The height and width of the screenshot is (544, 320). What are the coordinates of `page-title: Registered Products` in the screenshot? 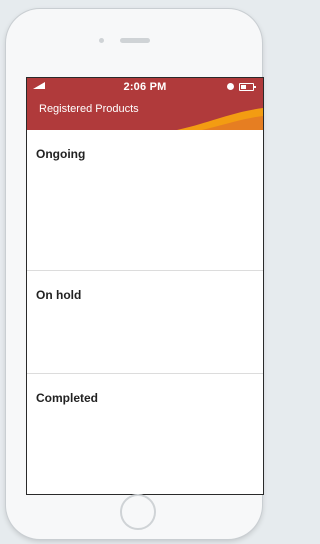 It's located at (89, 109).